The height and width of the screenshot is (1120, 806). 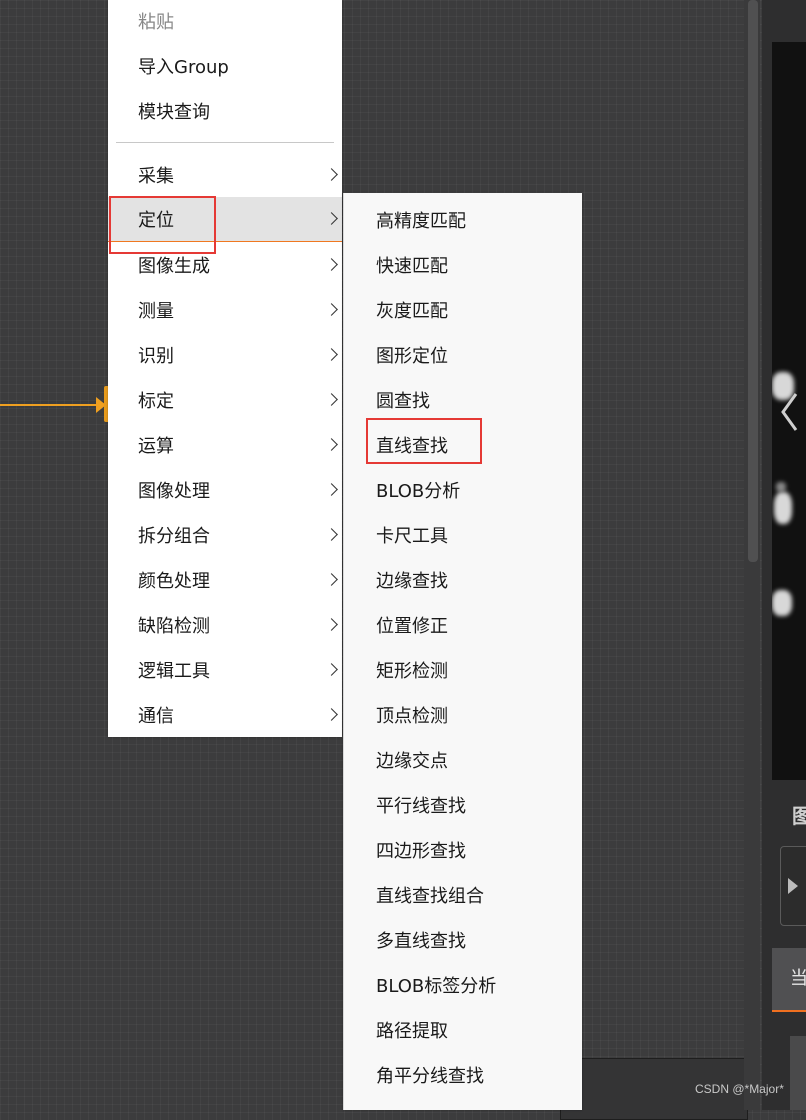 I want to click on chevron-left-icon, so click(x=789, y=412).